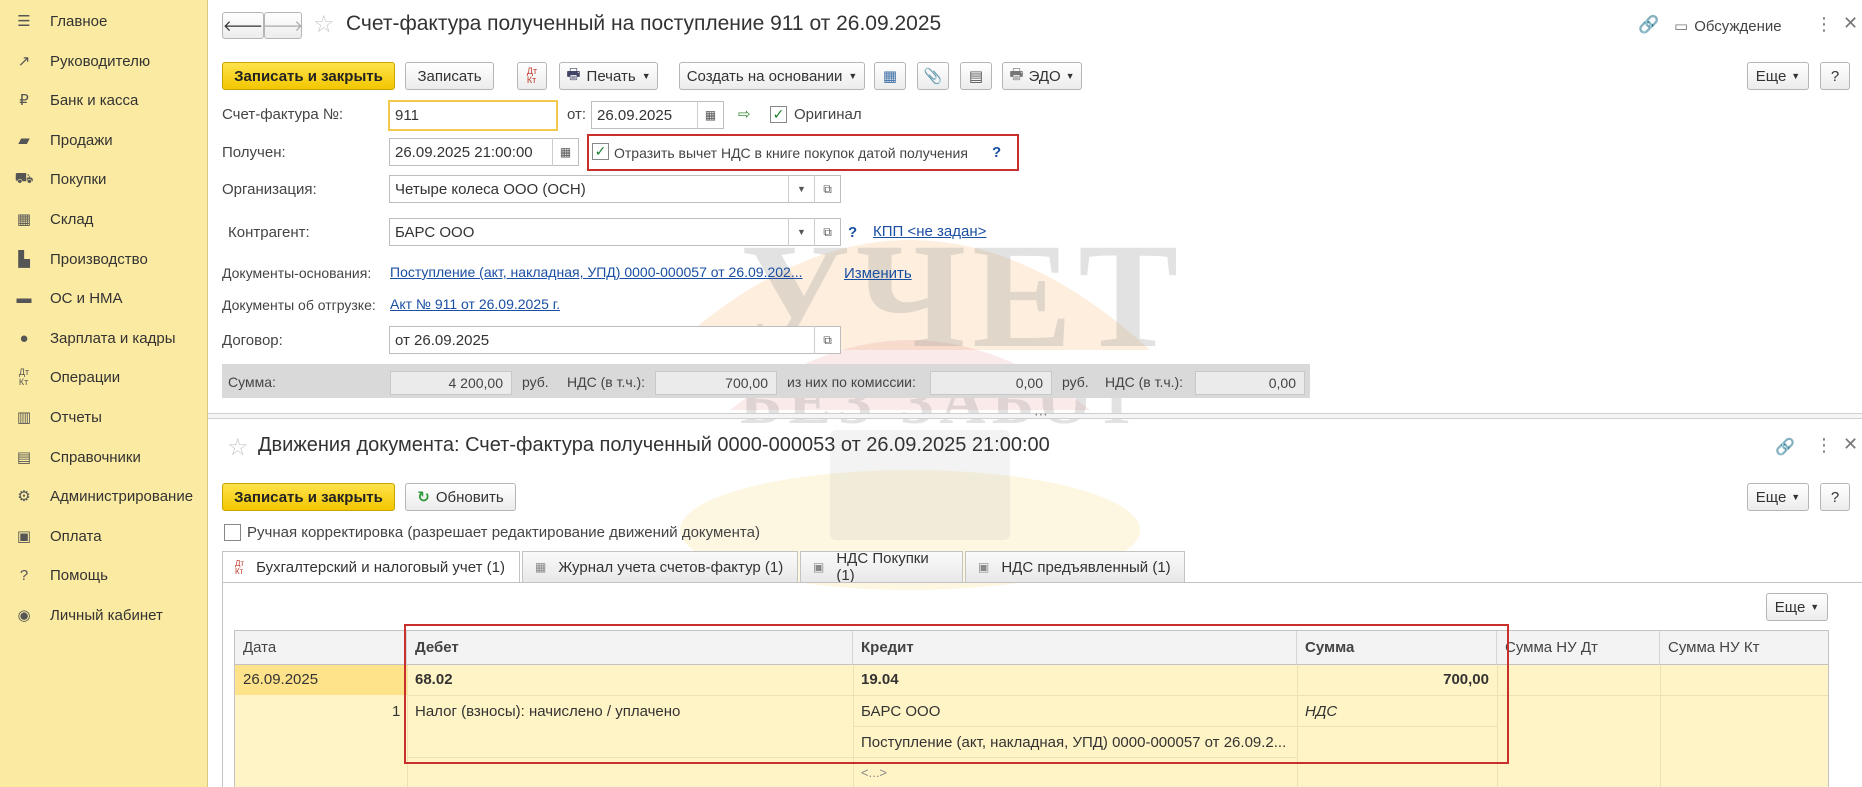 The image size is (1862, 787). What do you see at coordinates (435, 232) in the screenshot?
I see `counterparty-value: БАРС ООО` at bounding box center [435, 232].